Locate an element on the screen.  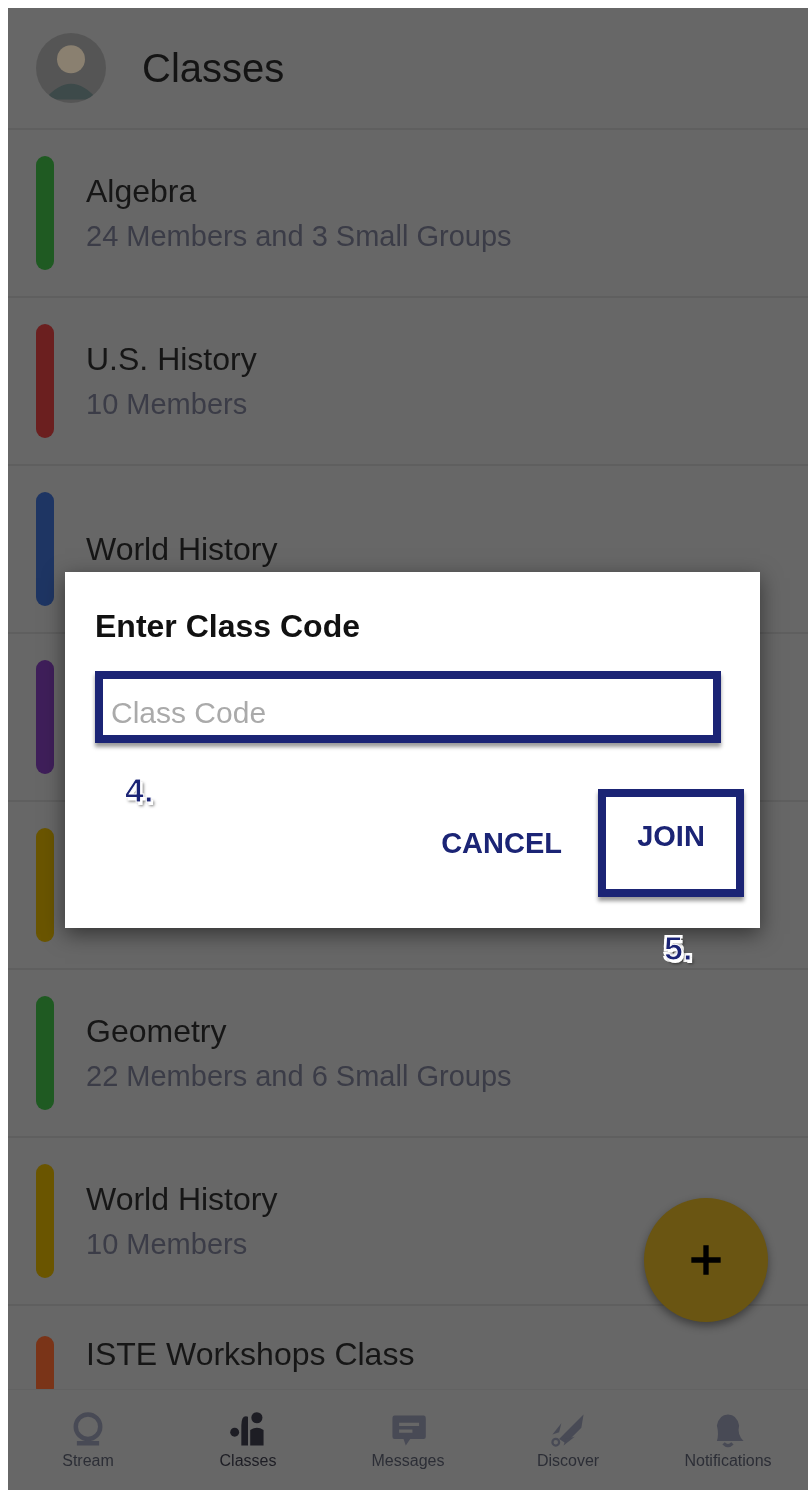
class-name: ISTE Workshops Class is located at coordinates (250, 1354).